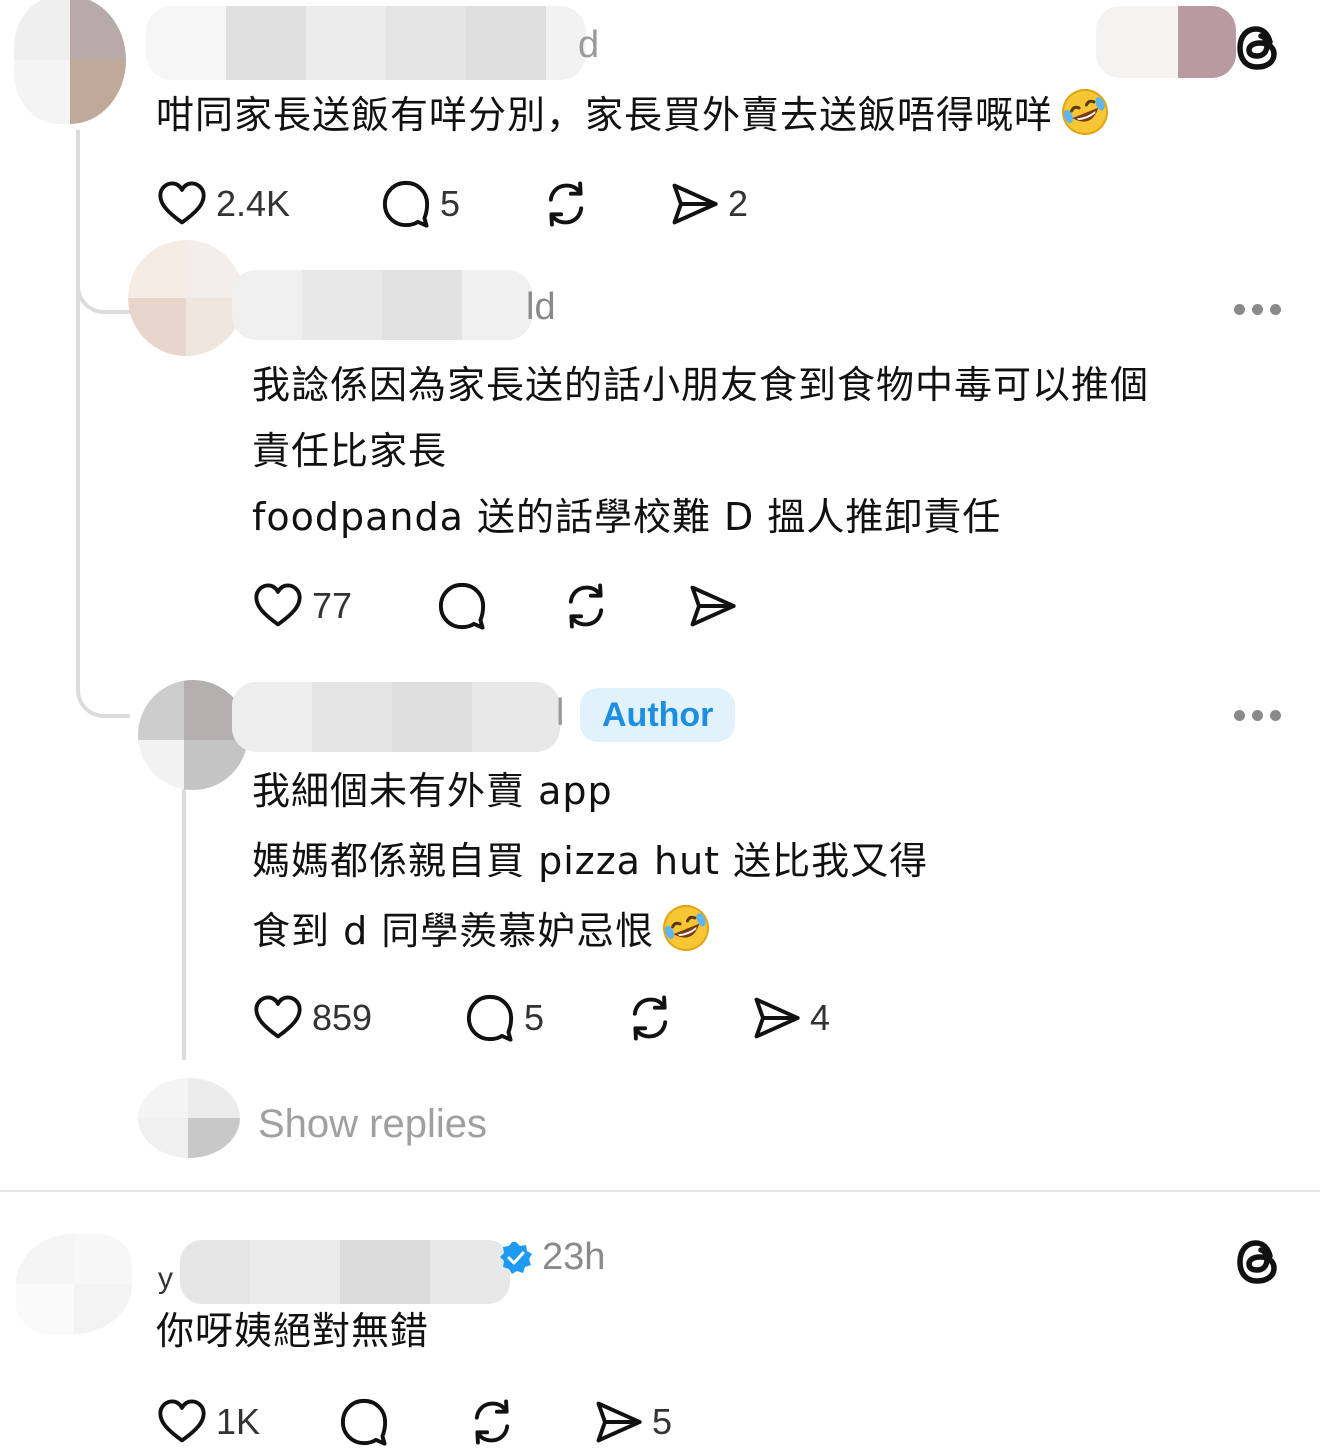 This screenshot has width=1320, height=1454. Describe the element at coordinates (605, 115) in the screenshot. I see `comment-text-line: 咁同家長送飯有咩分別，家長買外賣去送飯唔得嘅咩` at that location.